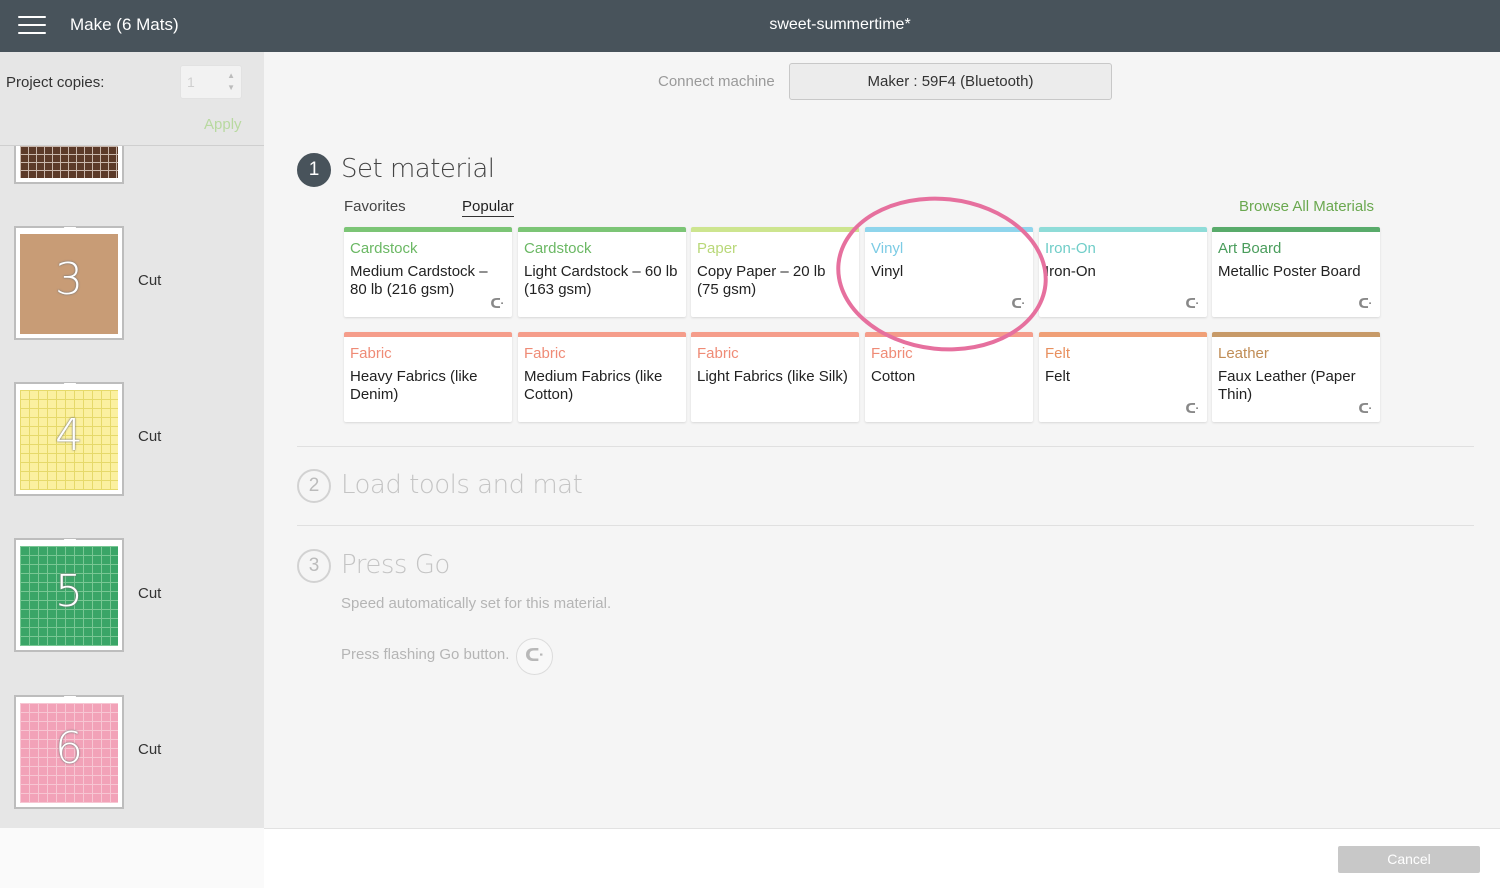 The width and height of the screenshot is (1500, 888). Describe the element at coordinates (887, 248) in the screenshot. I see `material-category: Vinyl` at that location.